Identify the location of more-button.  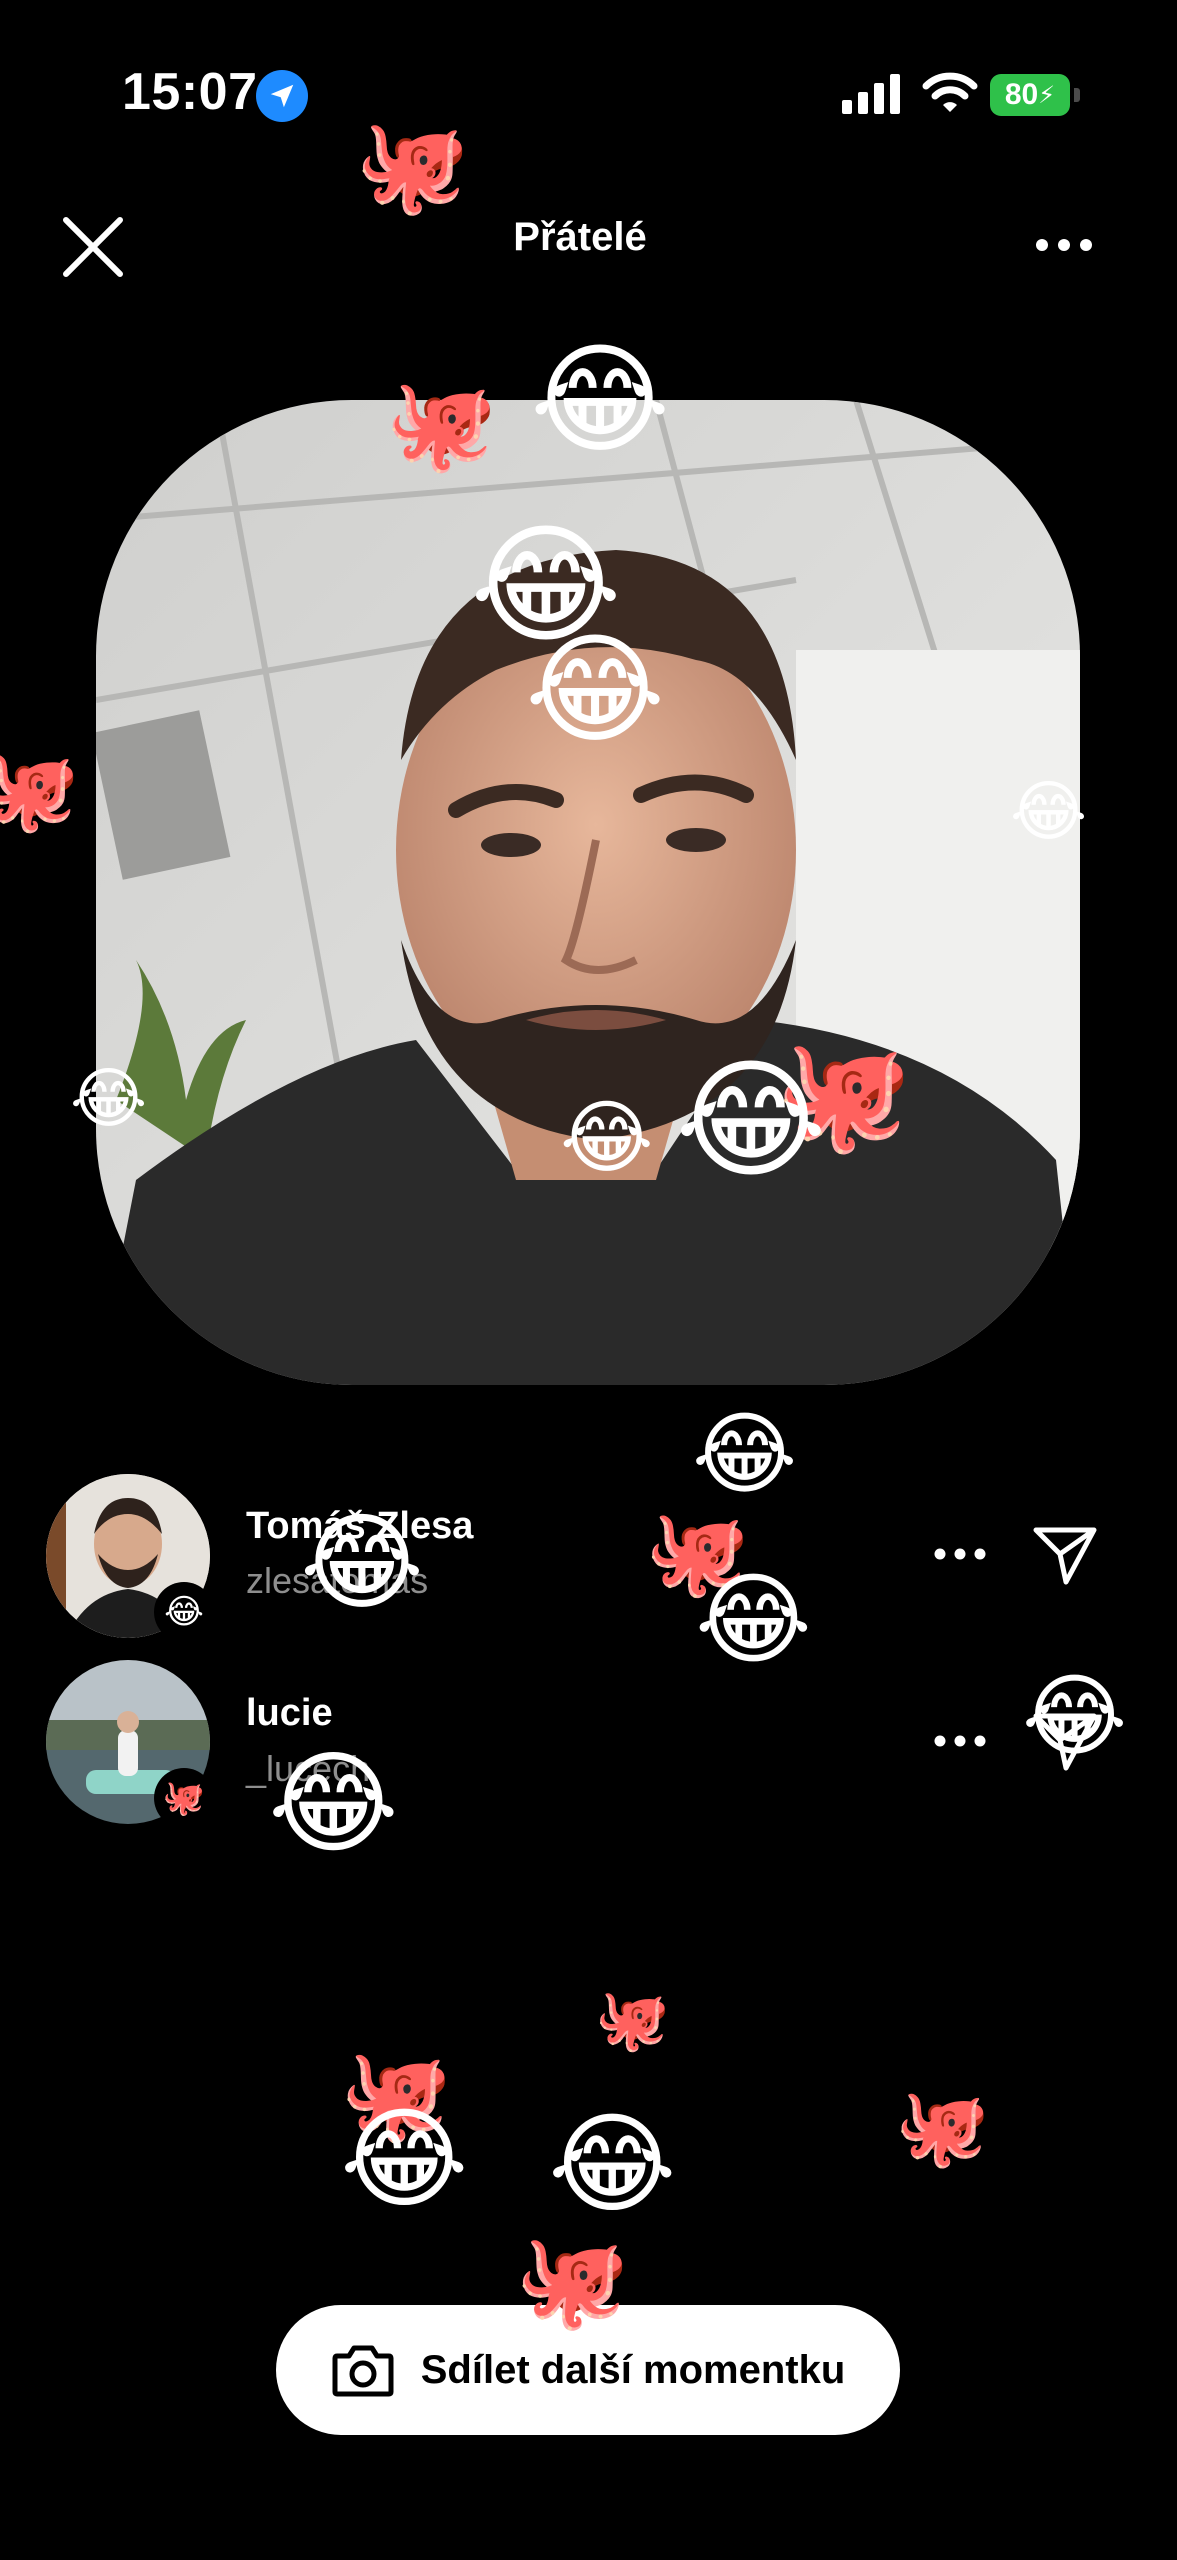
(1064, 245).